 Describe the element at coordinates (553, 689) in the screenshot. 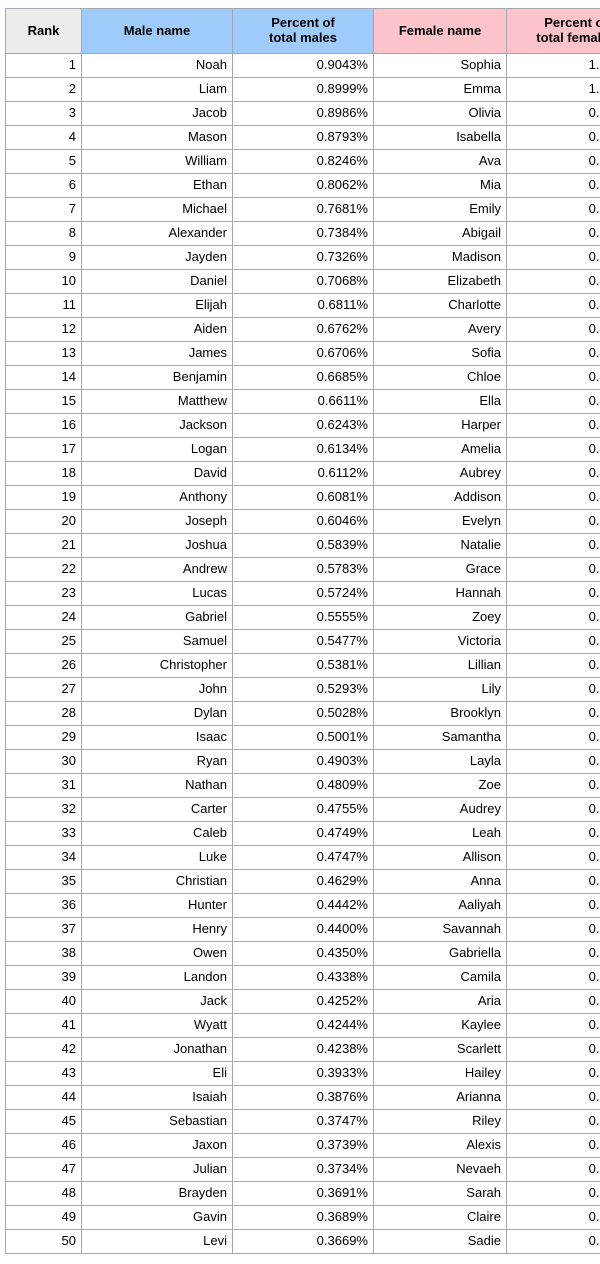

I see `cell-female_pct: 0.3632%` at that location.